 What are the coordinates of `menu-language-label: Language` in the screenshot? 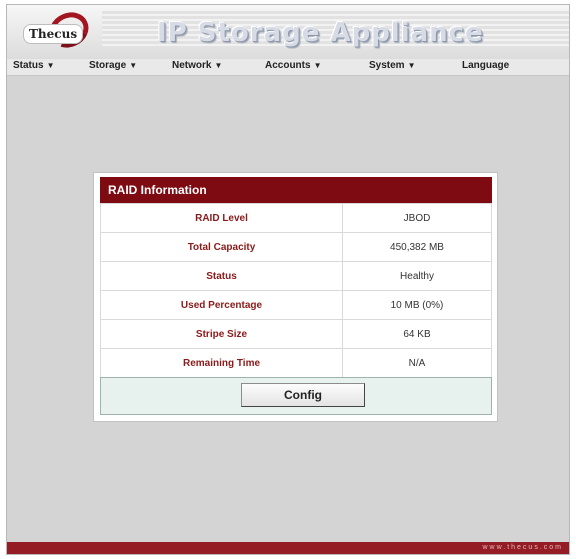 It's located at (486, 65).